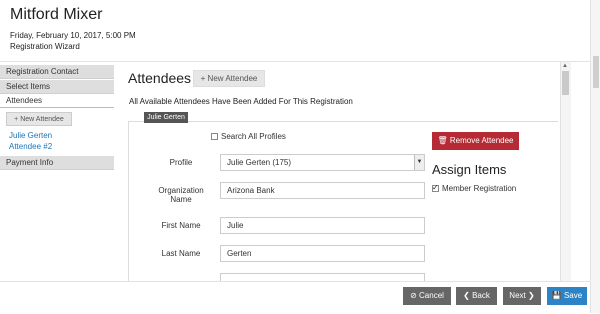 The height and width of the screenshot is (314, 600). What do you see at coordinates (181, 253) in the screenshot?
I see `last-name-label: Last Name` at bounding box center [181, 253].